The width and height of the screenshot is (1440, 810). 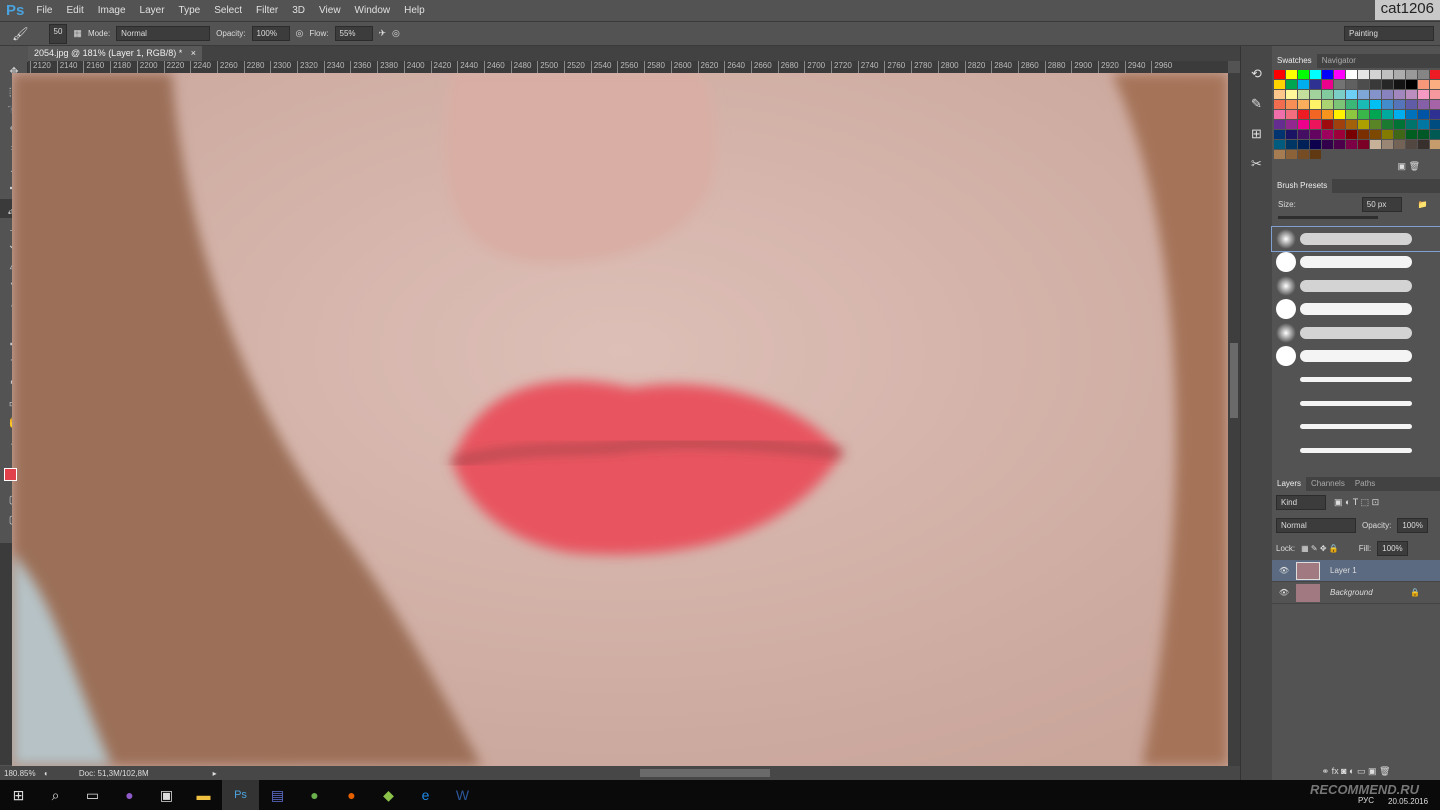 I want to click on opacity-input: 100%, so click(x=270, y=33).